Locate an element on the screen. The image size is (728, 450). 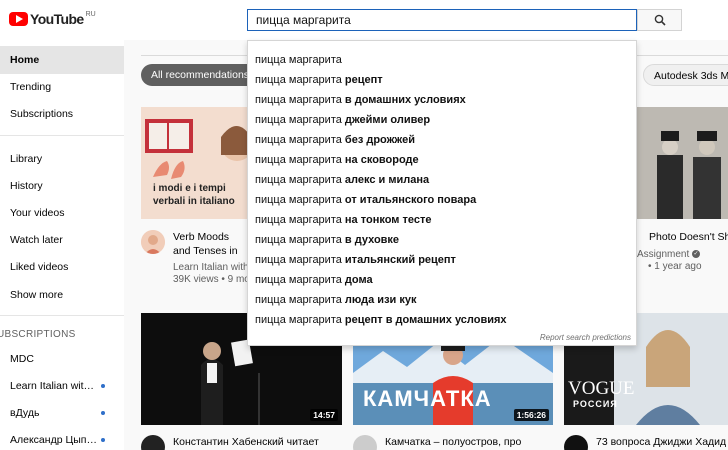
sidebar-item-trending: Trending is located at coordinates (62, 87).